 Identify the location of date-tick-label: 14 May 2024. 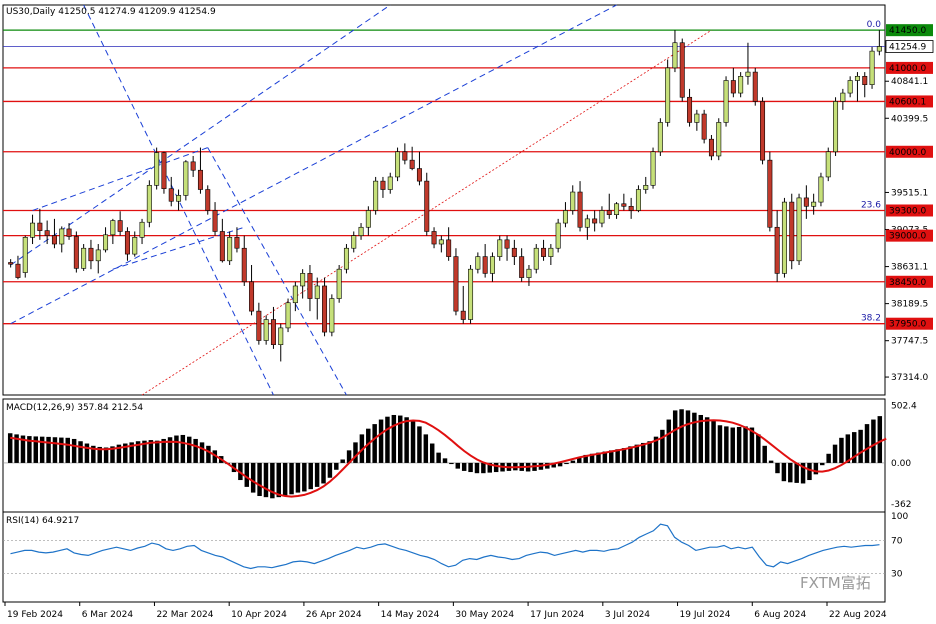
(410, 615).